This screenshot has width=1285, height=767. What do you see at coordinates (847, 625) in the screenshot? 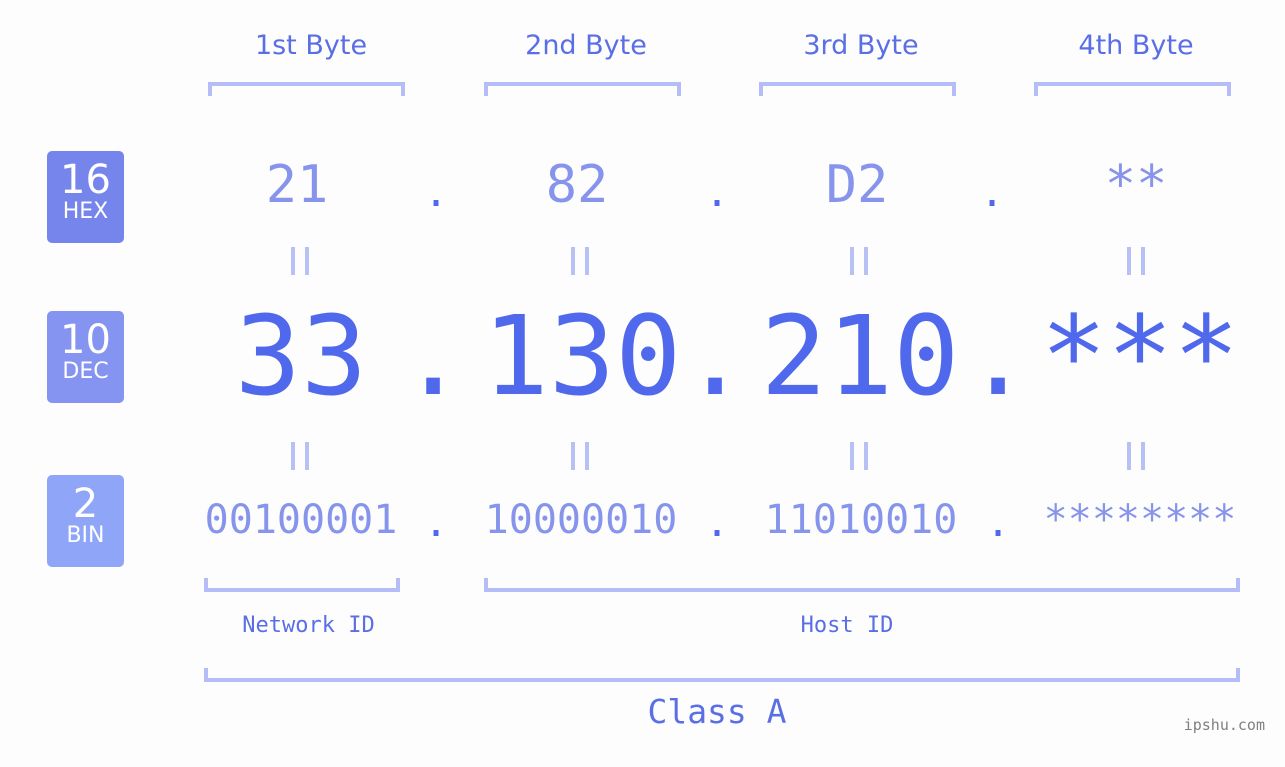
I see `host-id-label: Host ID` at bounding box center [847, 625].